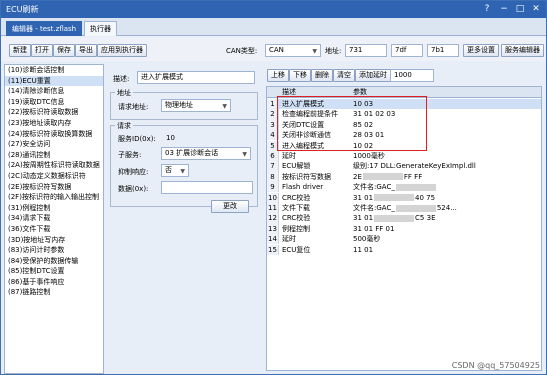 This screenshot has width=547, height=375. Describe the element at coordinates (273, 156) in the screenshot. I see `row-number: 6` at that location.